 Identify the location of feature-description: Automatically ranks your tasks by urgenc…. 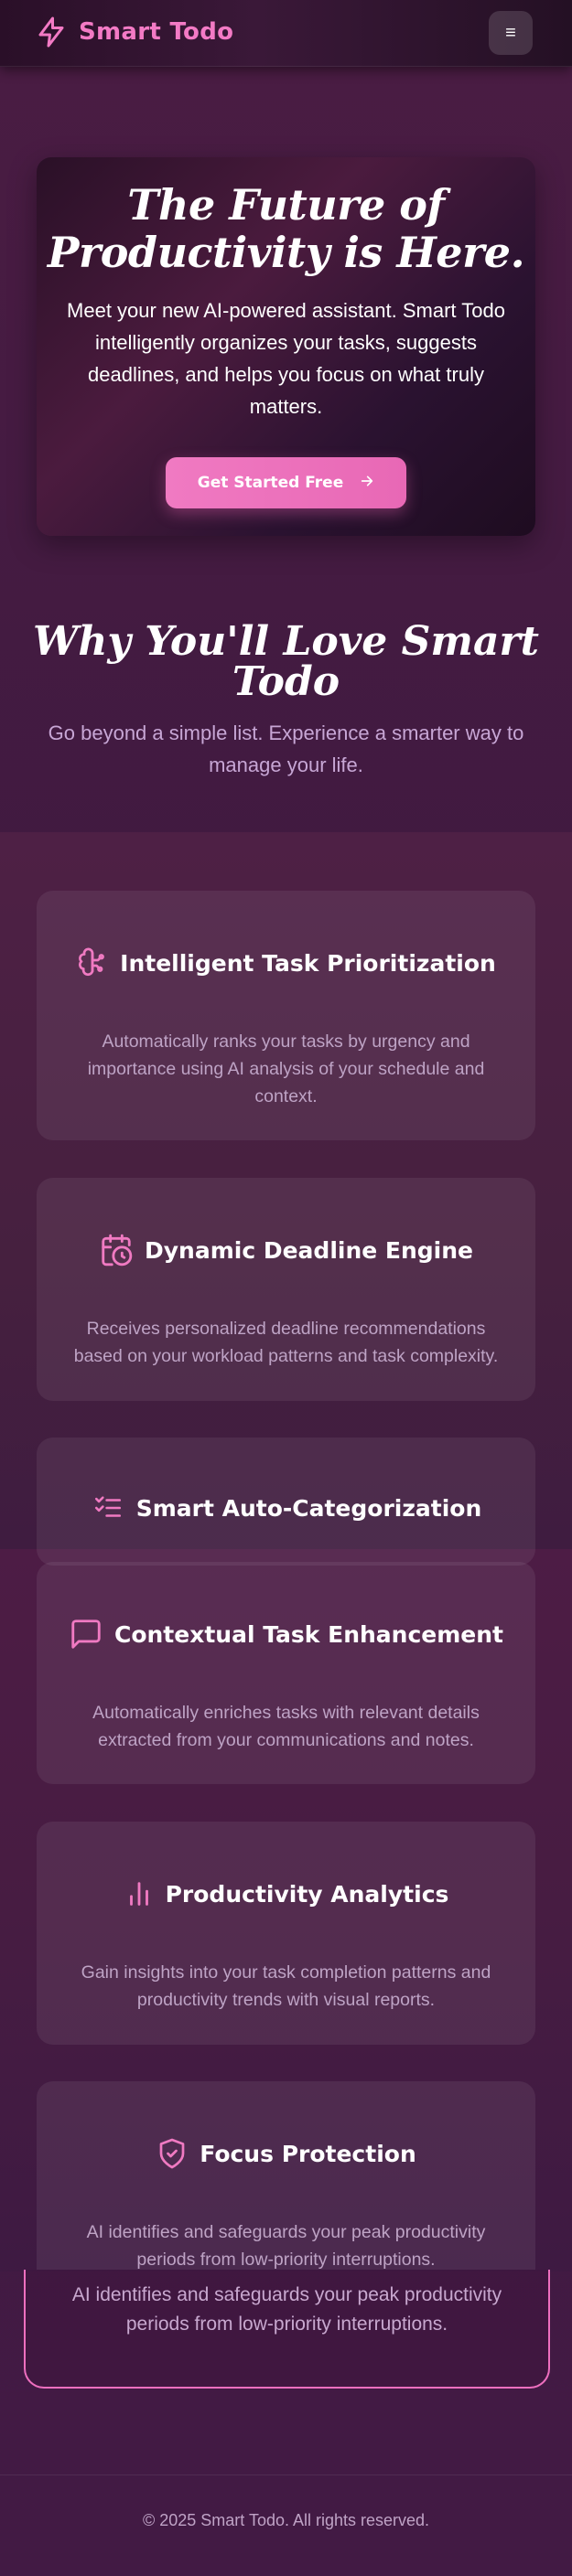
(286, 1068).